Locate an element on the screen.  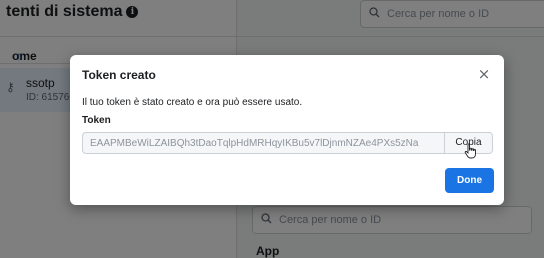
done-button: Done is located at coordinates (469, 180).